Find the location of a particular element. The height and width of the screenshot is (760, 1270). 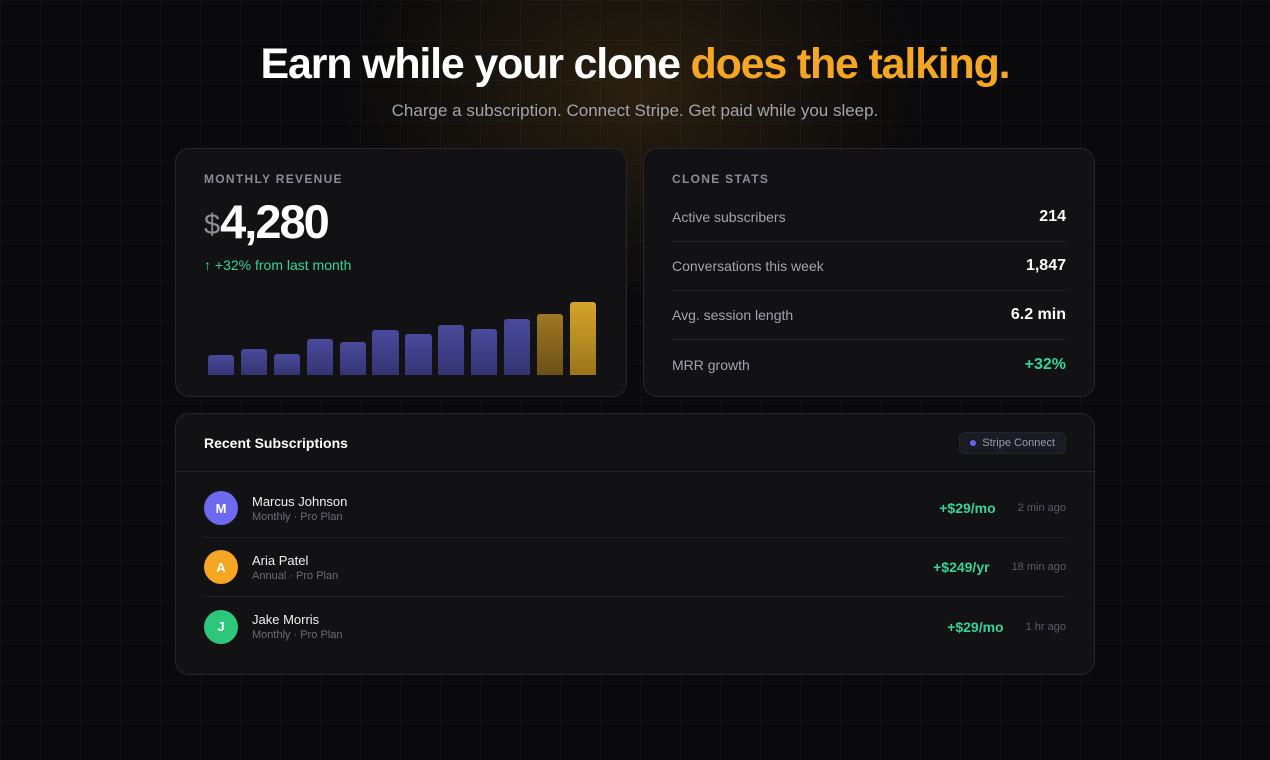

stat-name: Conversations this week is located at coordinates (748, 266).